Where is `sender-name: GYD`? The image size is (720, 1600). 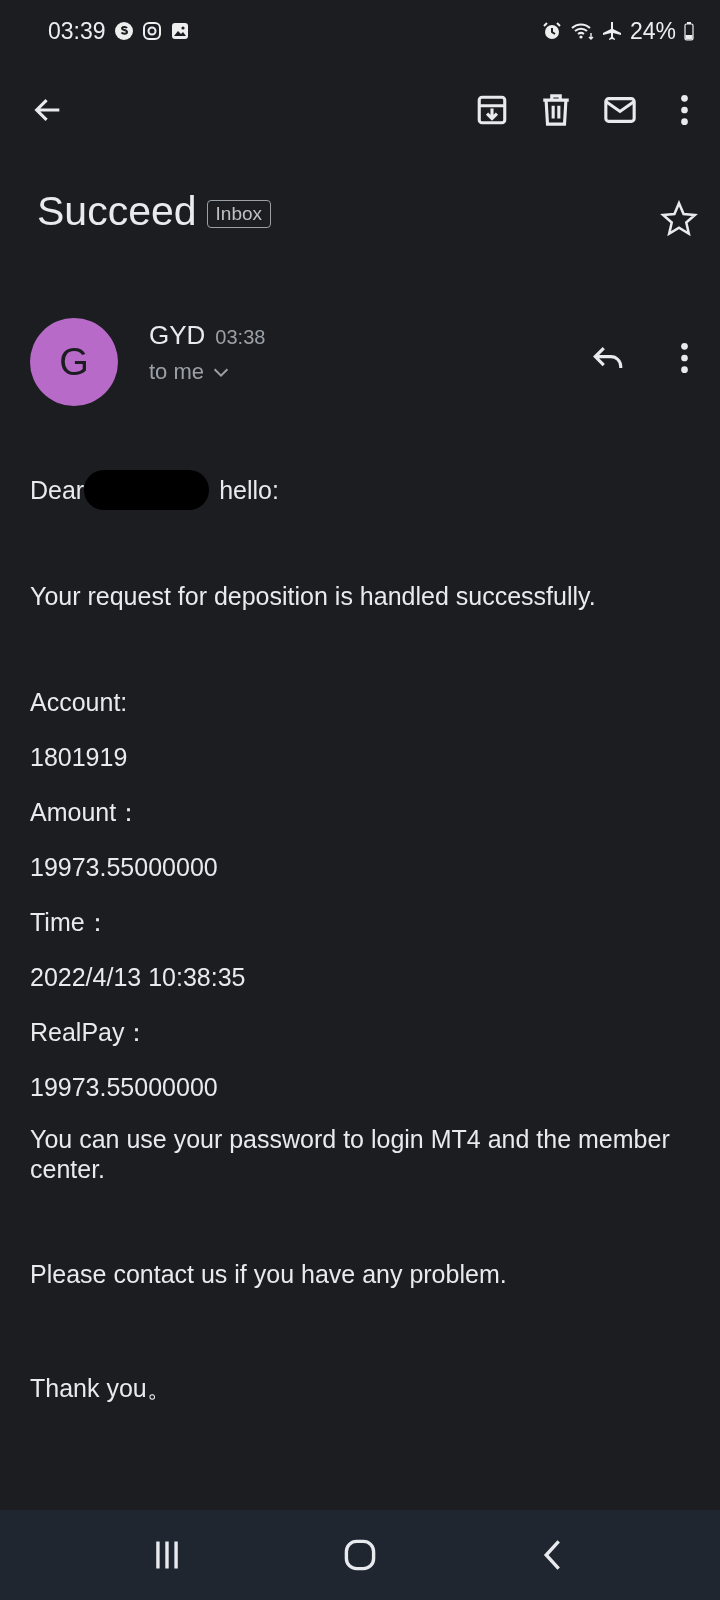 sender-name: GYD is located at coordinates (177, 335).